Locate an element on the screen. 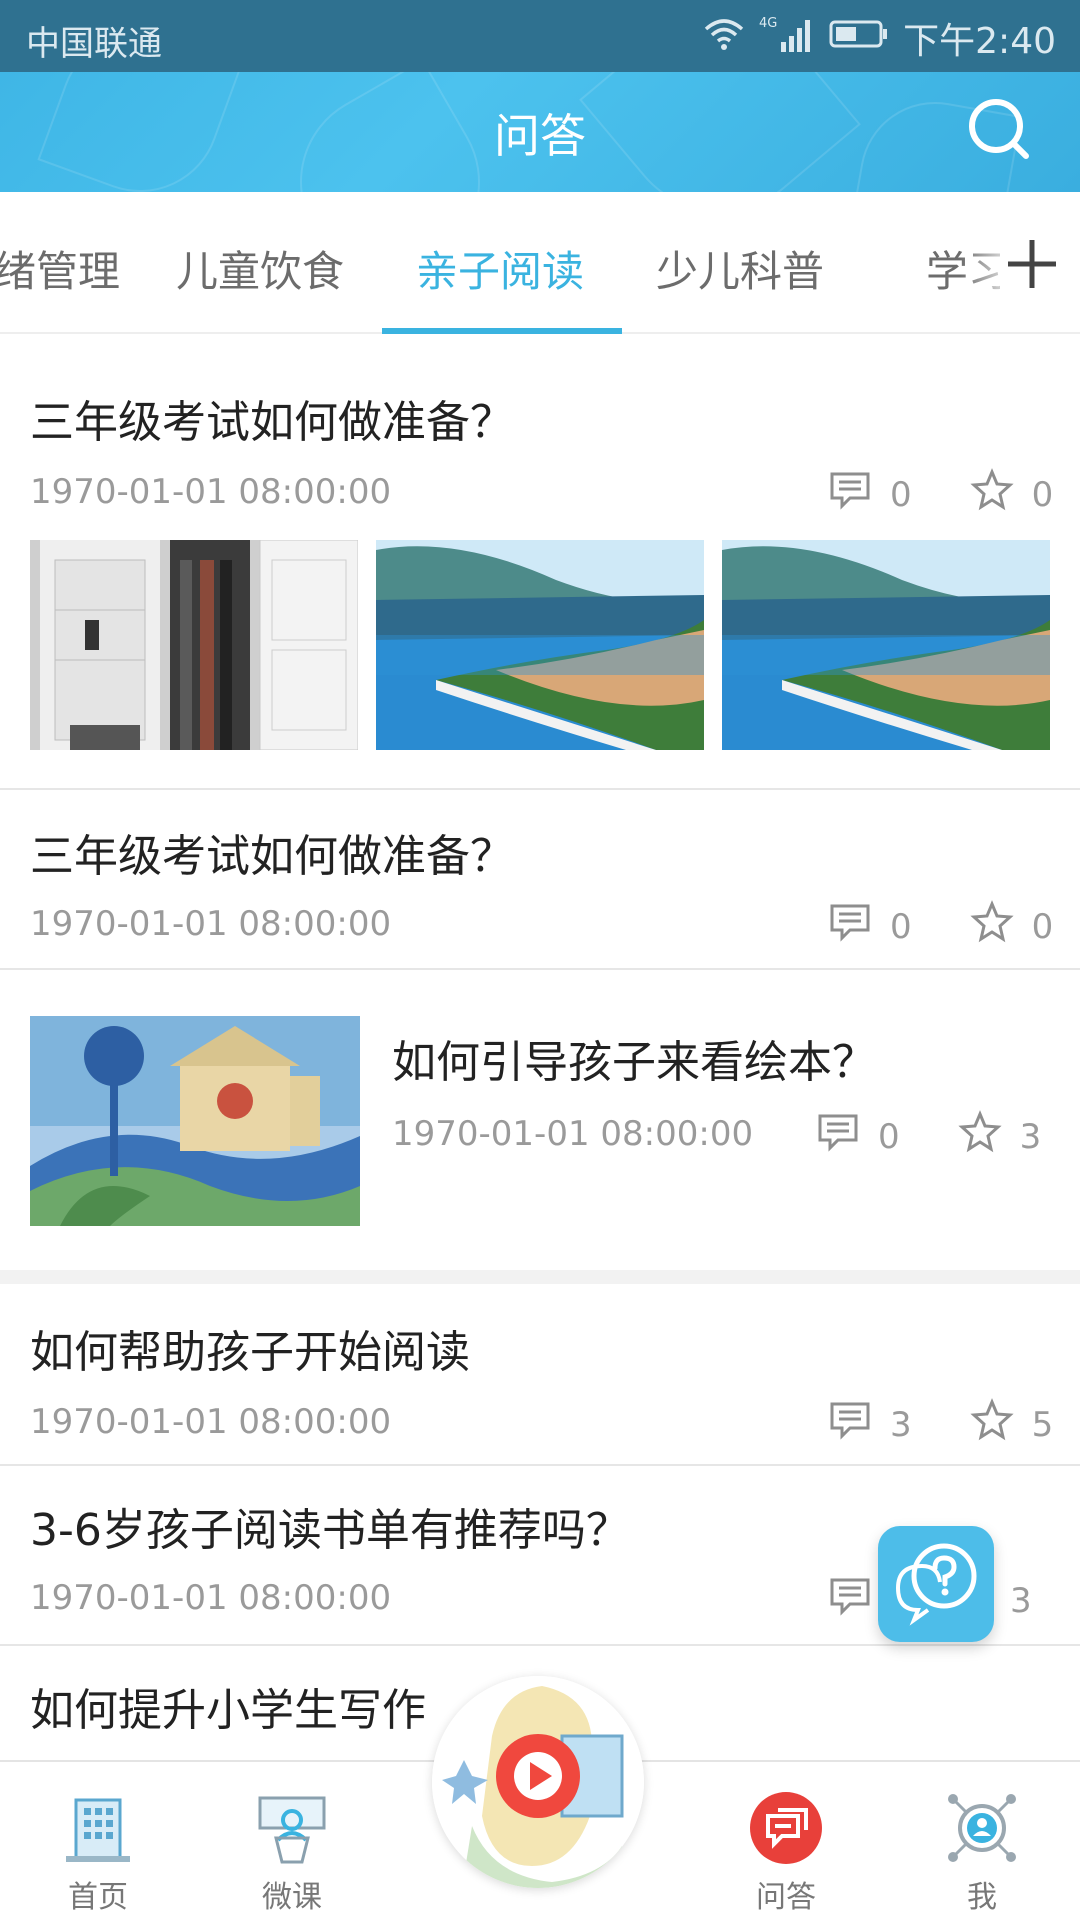 This screenshot has height=1920, width=1080. closet-image is located at coordinates (194, 645).